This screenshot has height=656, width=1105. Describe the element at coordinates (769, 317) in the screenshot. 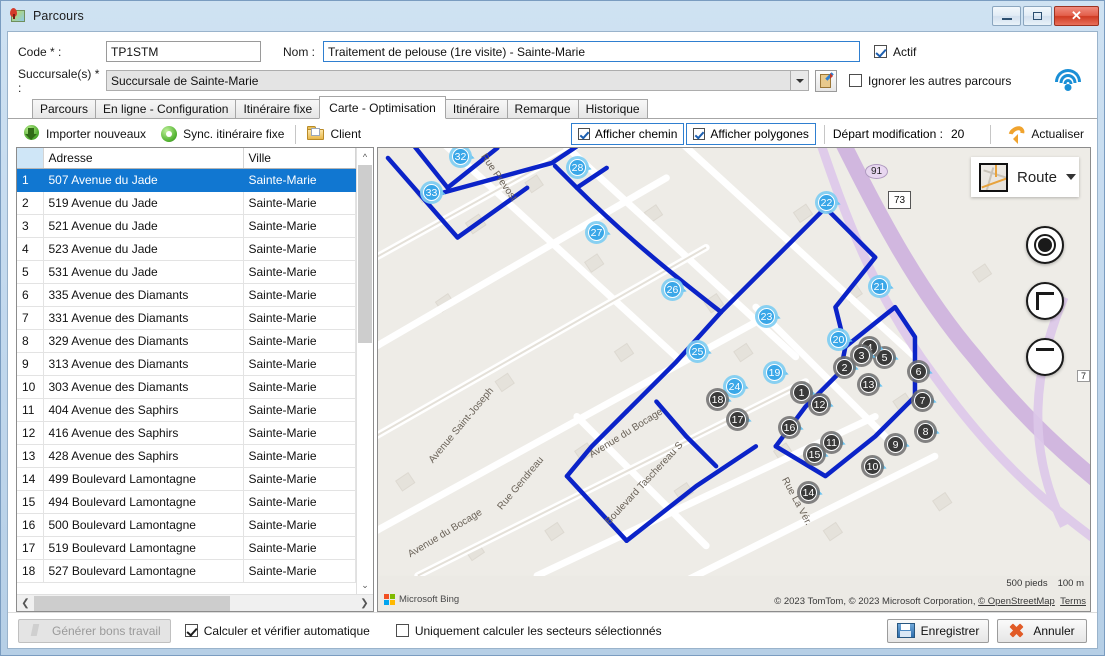

I see `map-marker-23: 23` at that location.